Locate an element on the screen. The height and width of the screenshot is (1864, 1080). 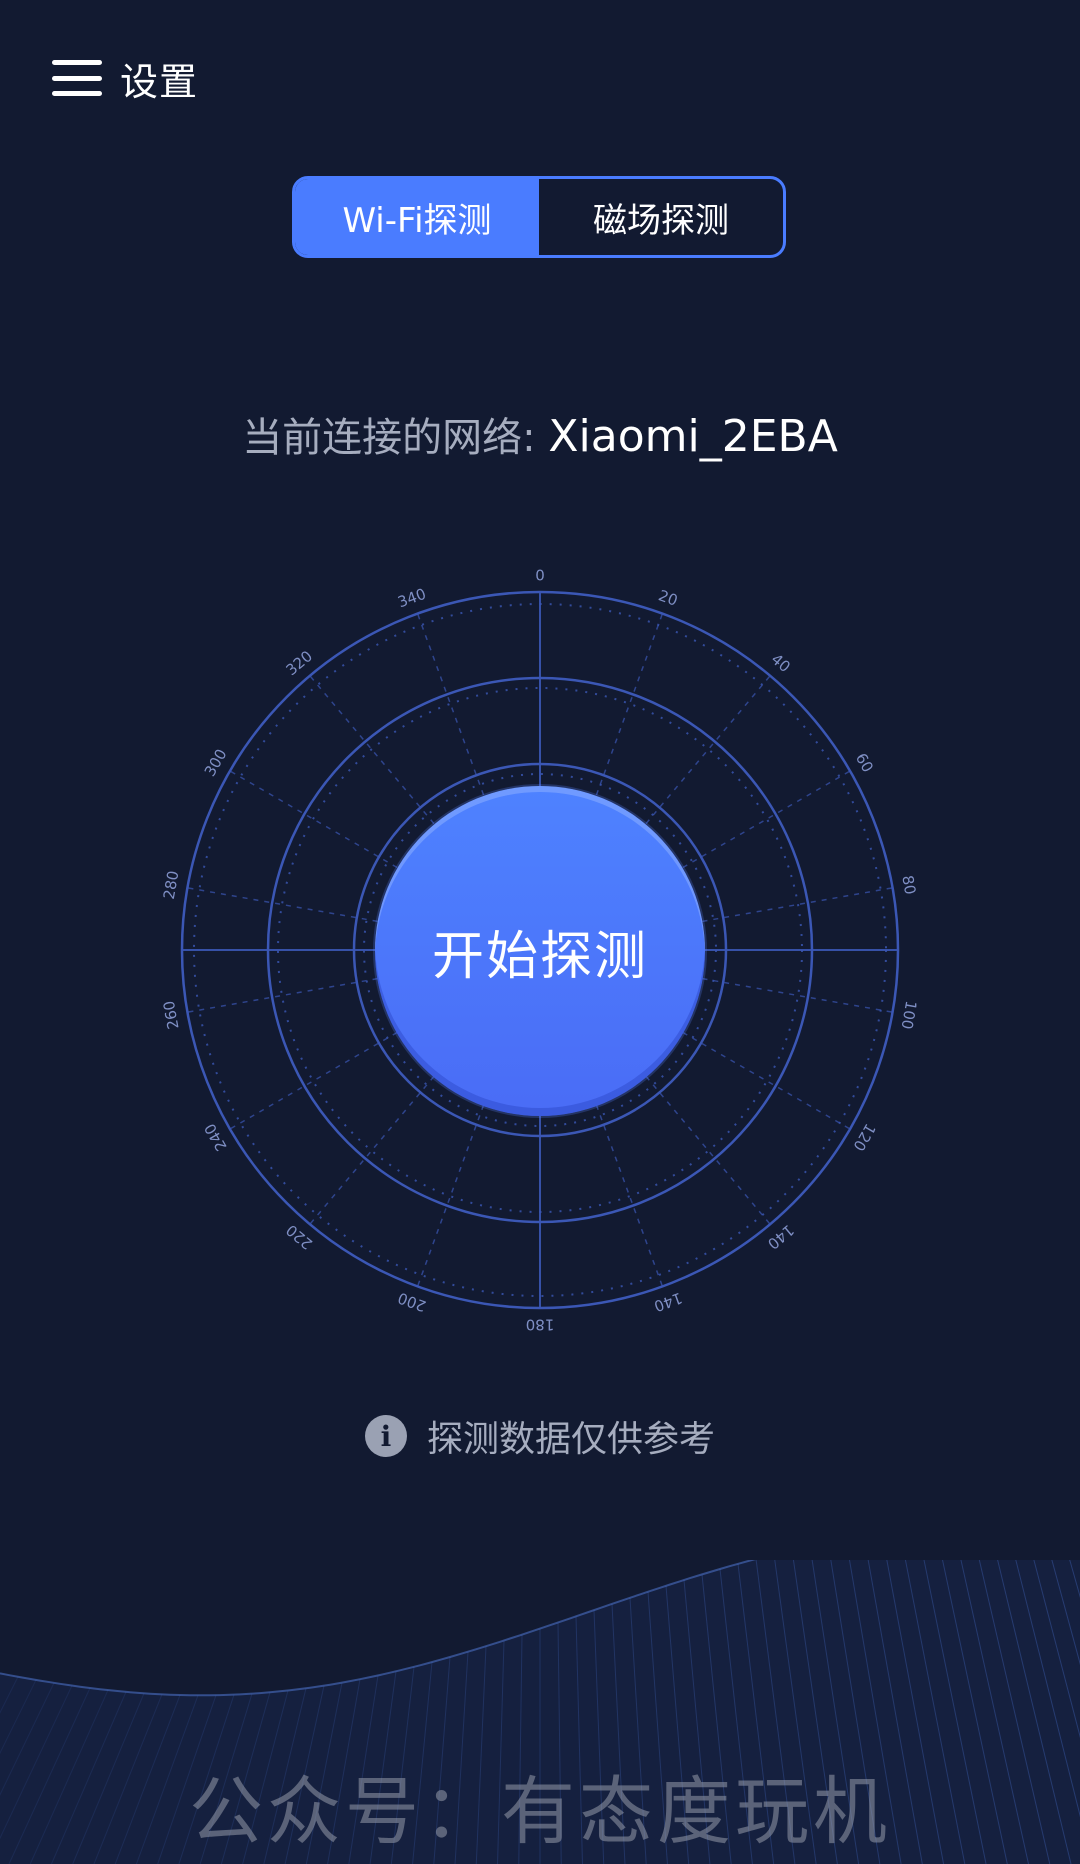
radar-tick-label: 80 is located at coordinates (908, 885).